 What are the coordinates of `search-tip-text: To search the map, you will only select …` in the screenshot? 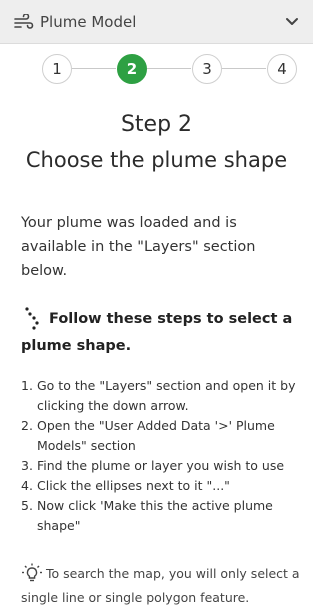 It's located at (160, 585).